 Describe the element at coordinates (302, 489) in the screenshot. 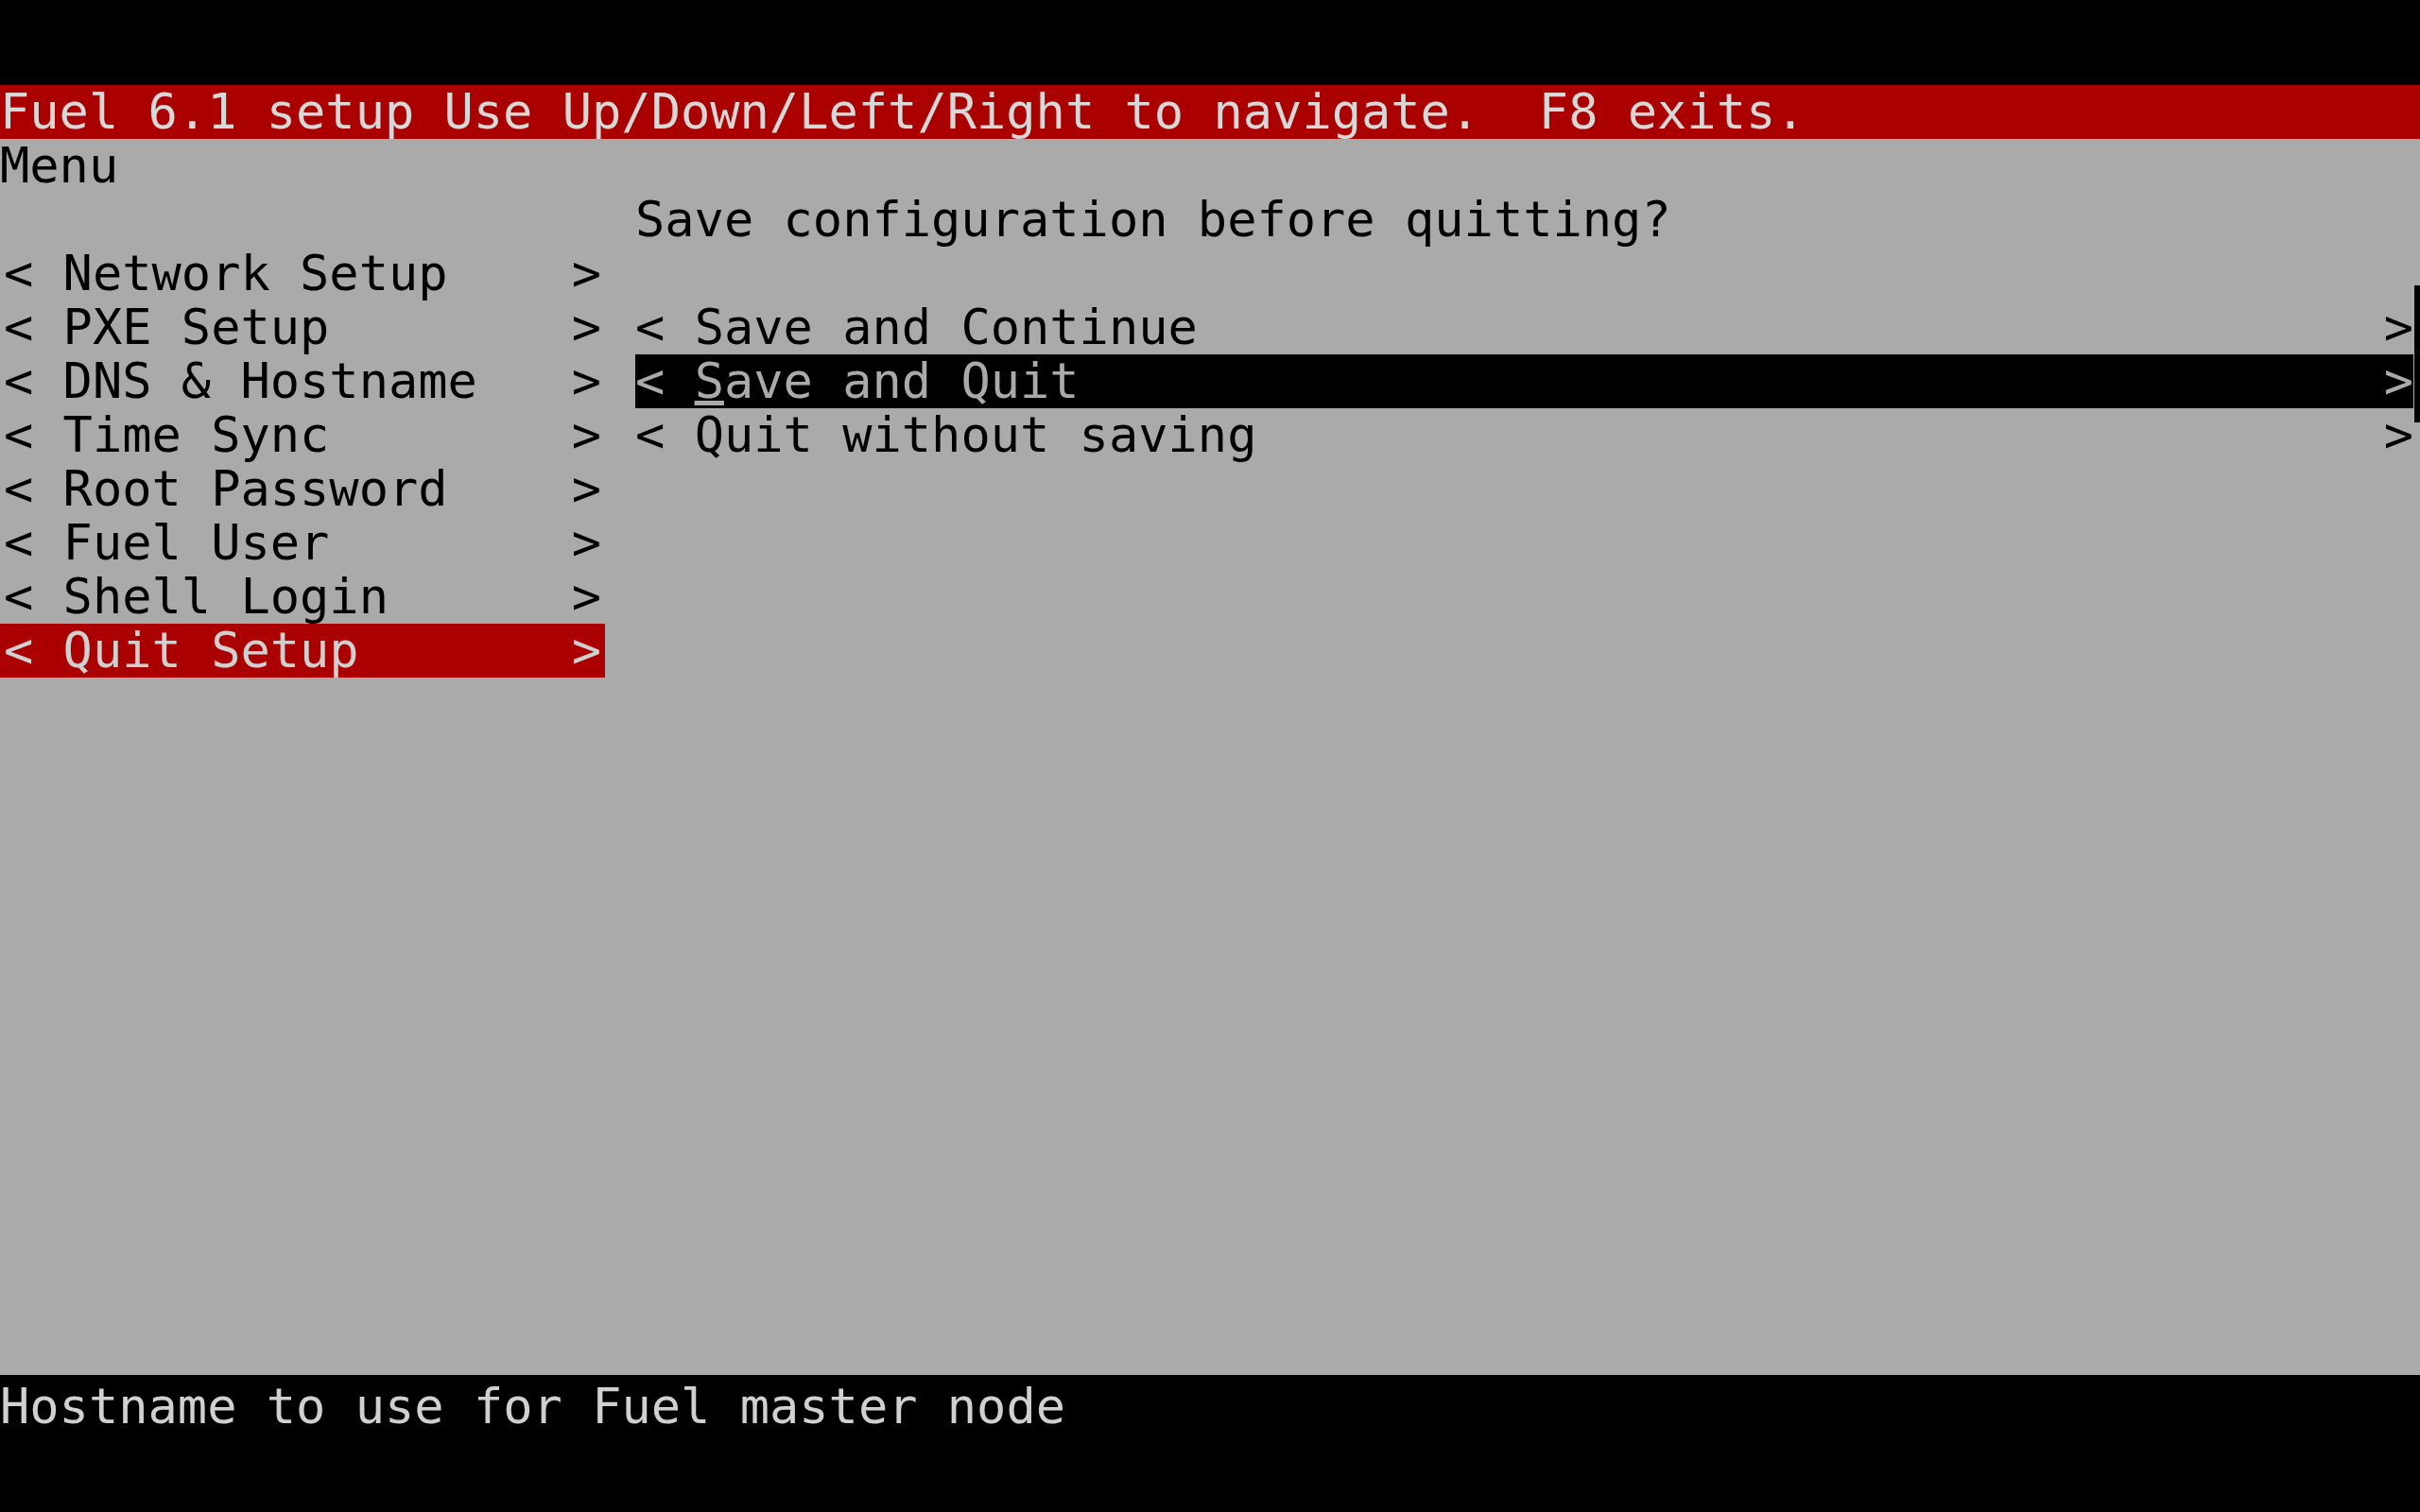

I see `menu-item: < Root Password >` at that location.